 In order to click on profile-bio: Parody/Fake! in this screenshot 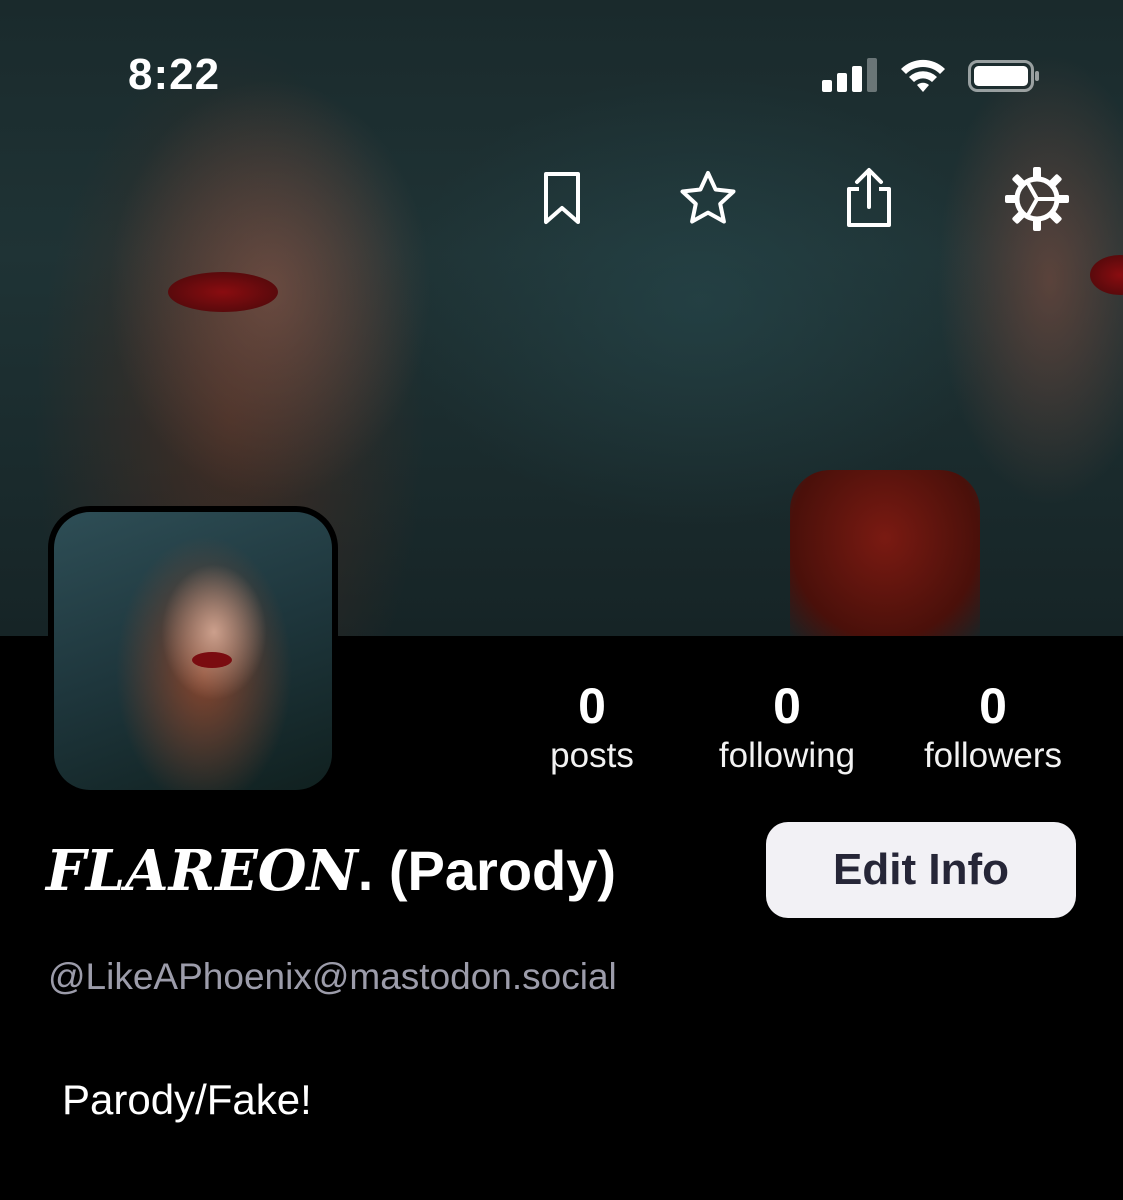, I will do `click(187, 1099)`.